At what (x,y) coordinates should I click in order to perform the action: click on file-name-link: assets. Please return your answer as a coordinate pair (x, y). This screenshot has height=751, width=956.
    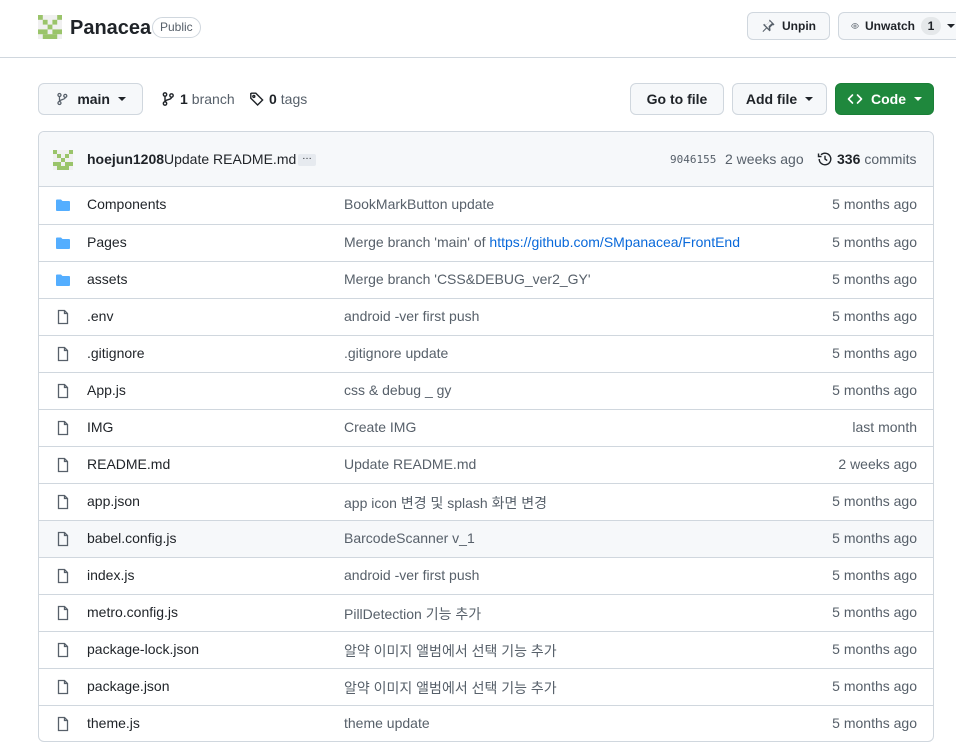
    Looking at the image, I should click on (107, 279).